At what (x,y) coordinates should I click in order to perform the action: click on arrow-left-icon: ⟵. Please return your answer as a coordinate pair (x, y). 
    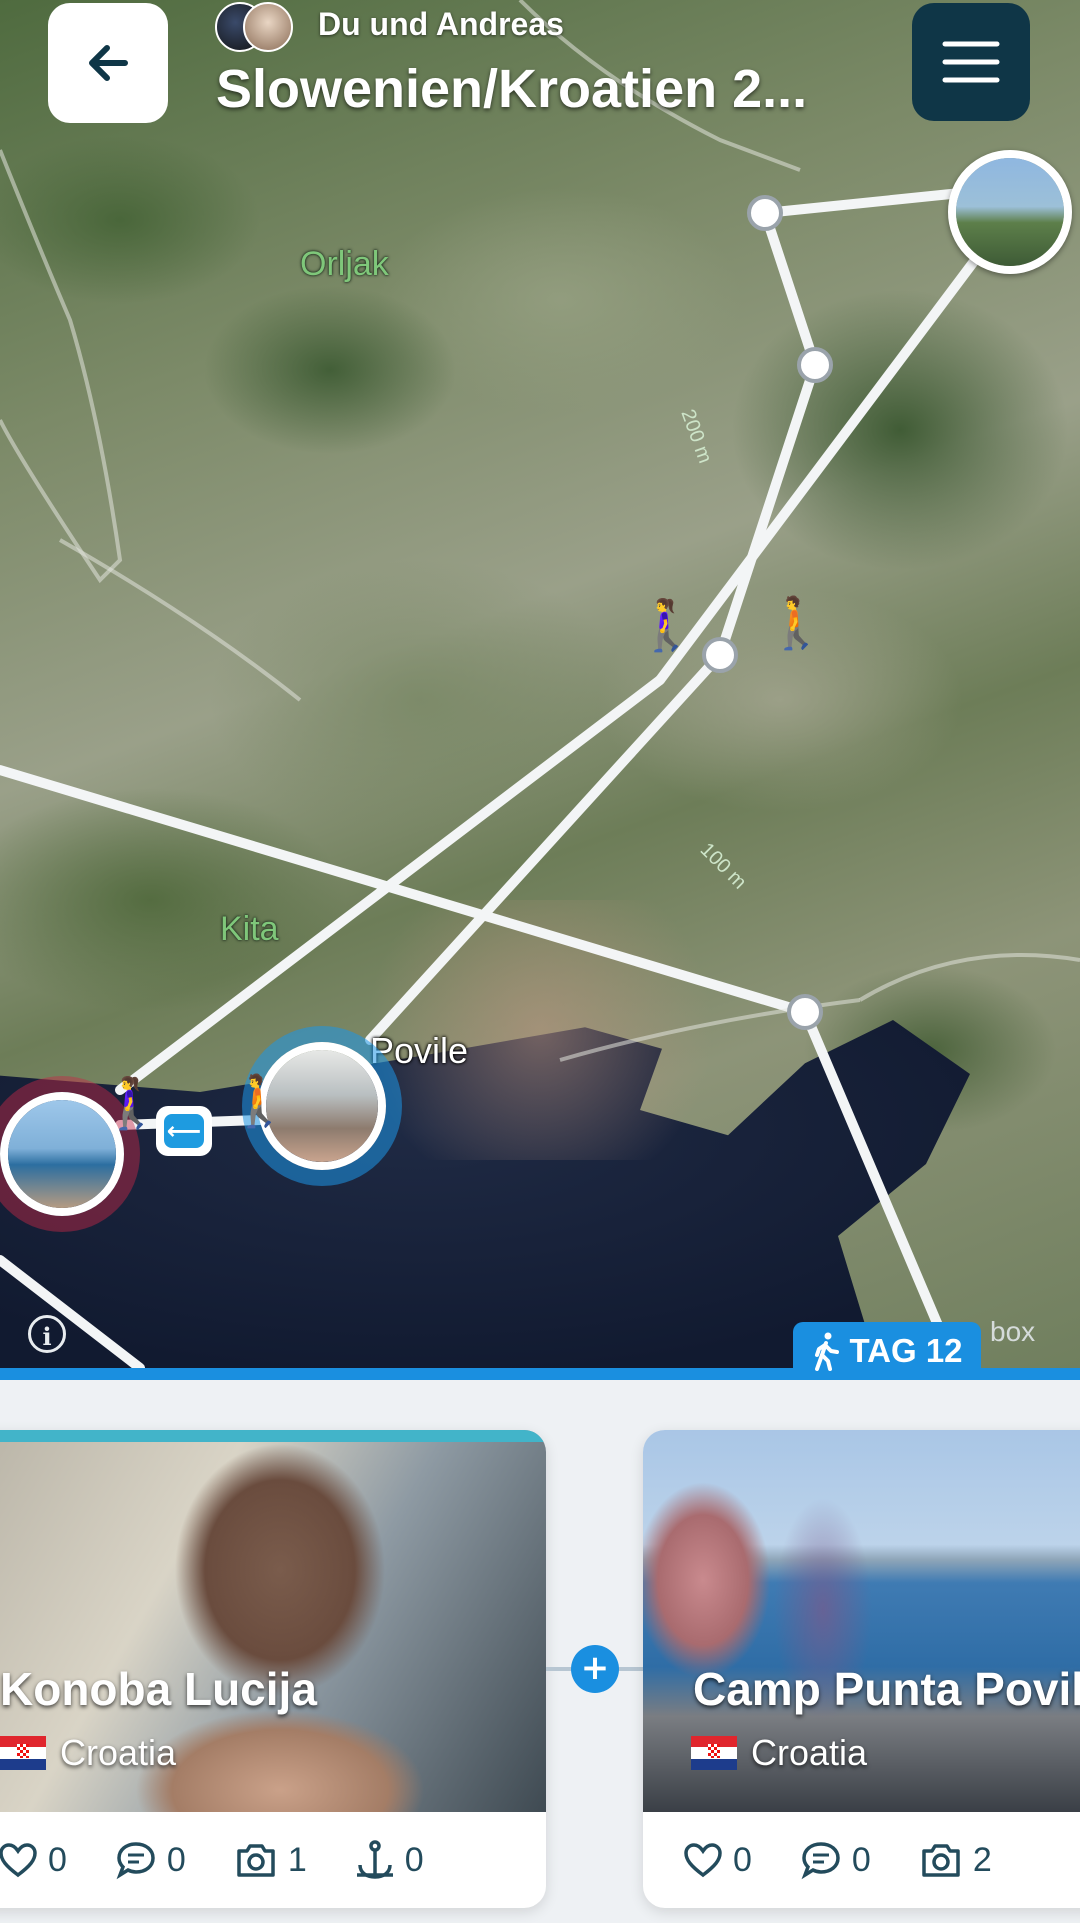
    Looking at the image, I should click on (184, 1131).